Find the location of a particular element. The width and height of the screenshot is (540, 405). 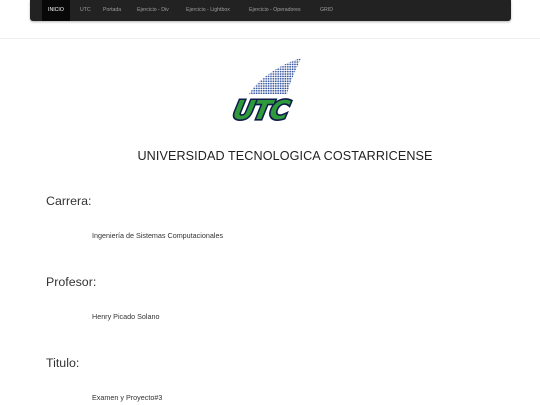

university-title: UNIVERSIDAD TECNOLOGICA COSTARRICENSE is located at coordinates (285, 156).